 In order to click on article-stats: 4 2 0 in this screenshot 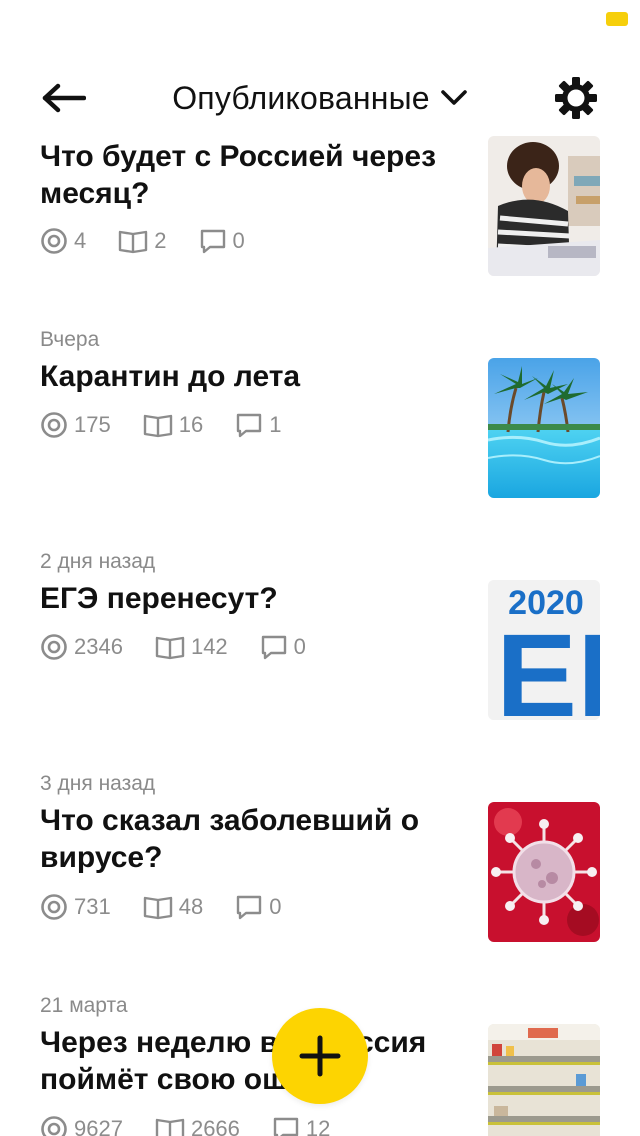, I will do `click(158, 241)`.